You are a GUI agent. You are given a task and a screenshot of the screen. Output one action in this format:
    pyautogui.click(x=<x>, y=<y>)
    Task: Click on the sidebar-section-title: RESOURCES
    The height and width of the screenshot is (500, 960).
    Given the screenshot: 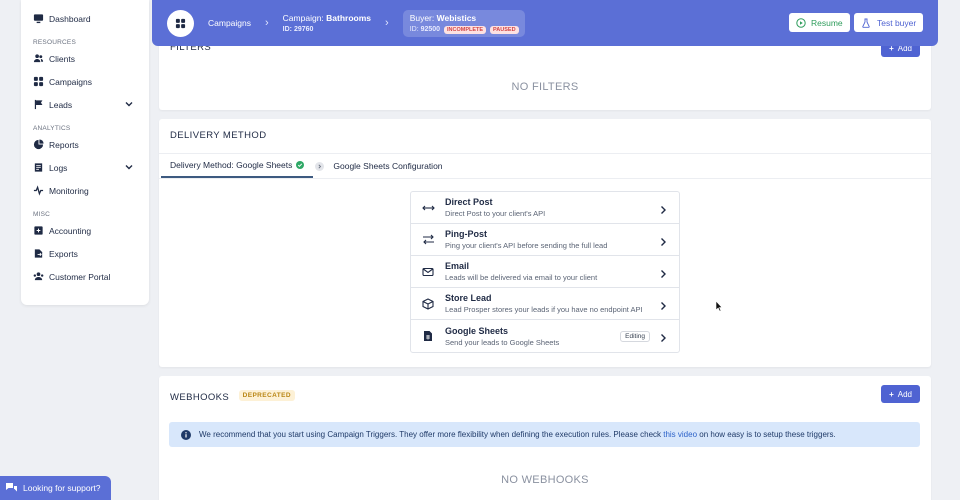 What is the action you would take?
    pyautogui.click(x=54, y=42)
    